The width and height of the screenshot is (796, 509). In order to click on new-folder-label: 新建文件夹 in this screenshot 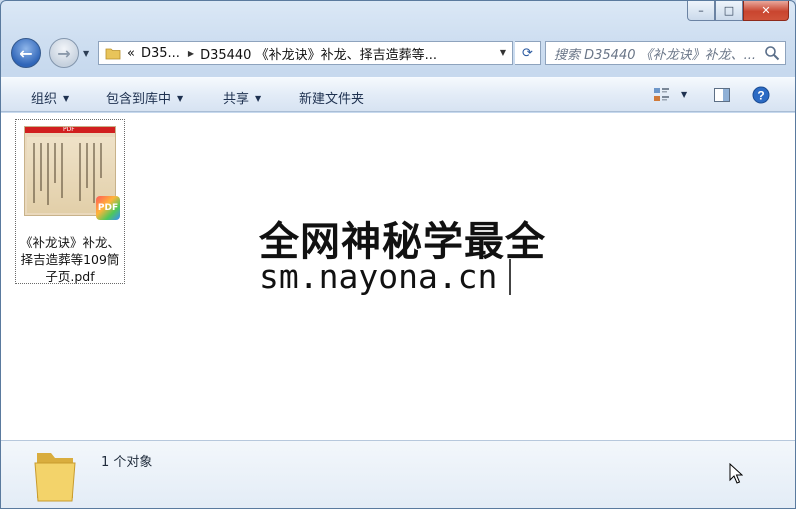, I will do `click(332, 99)`.